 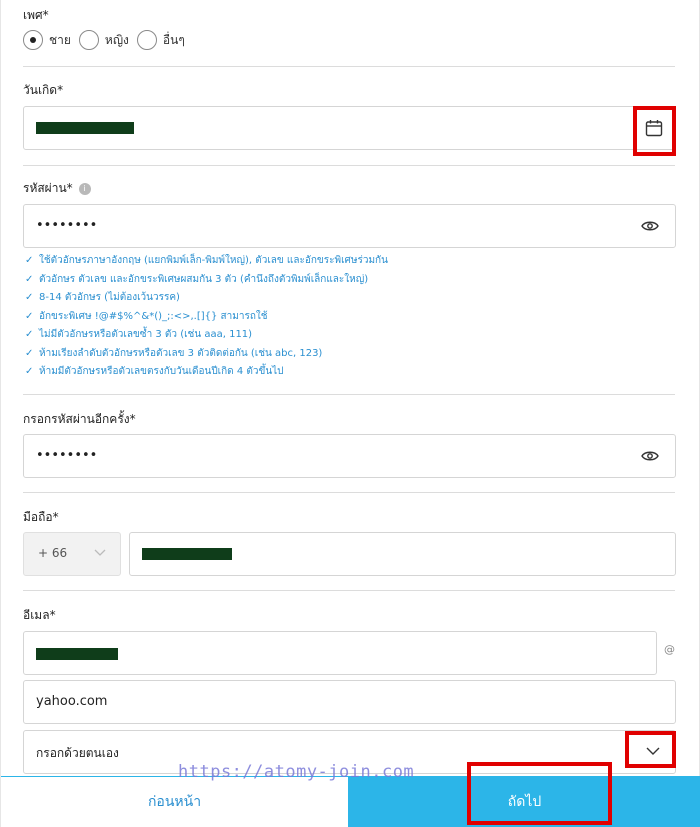 What do you see at coordinates (173, 39) in the screenshot?
I see `gender-option-label: อื่นๆ` at bounding box center [173, 39].